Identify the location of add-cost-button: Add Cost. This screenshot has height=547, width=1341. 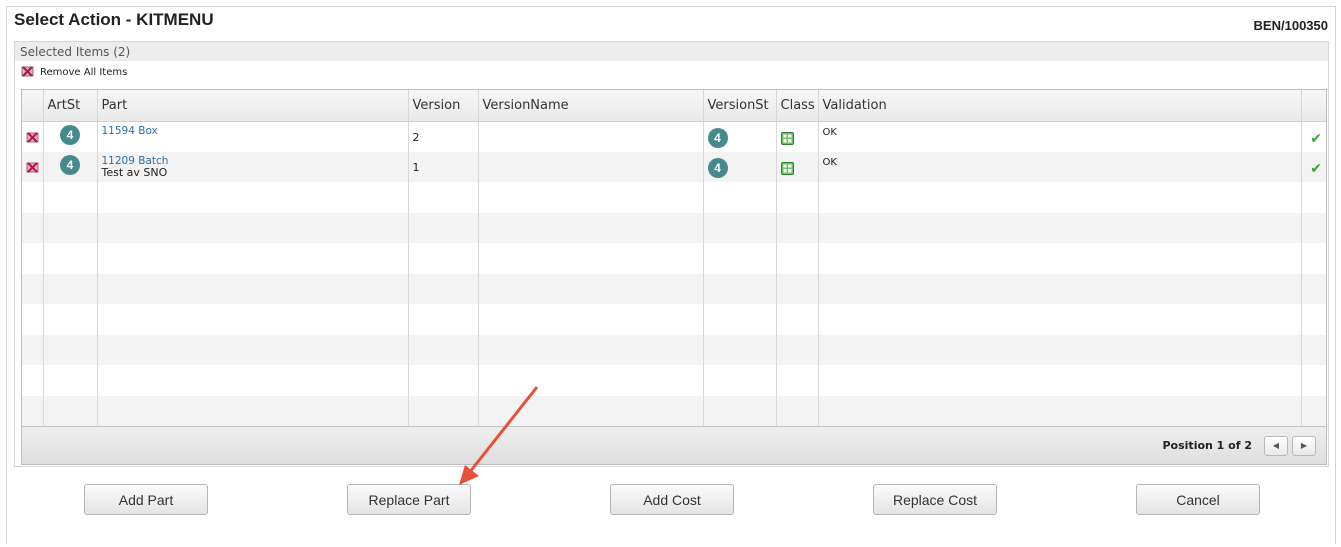
(672, 499).